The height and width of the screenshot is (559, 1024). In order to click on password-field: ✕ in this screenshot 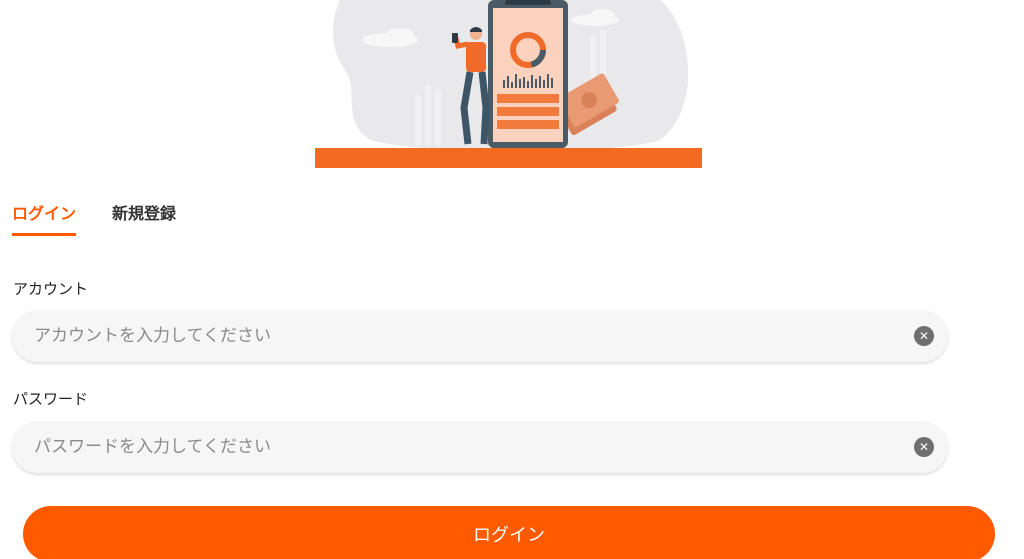, I will do `click(480, 447)`.